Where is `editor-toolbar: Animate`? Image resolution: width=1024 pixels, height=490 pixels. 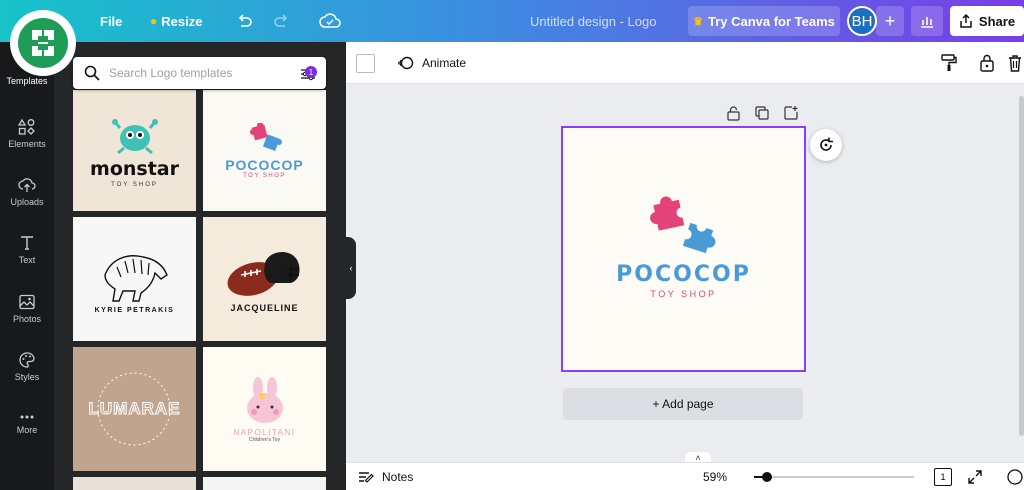
editor-toolbar: Animate is located at coordinates (685, 63).